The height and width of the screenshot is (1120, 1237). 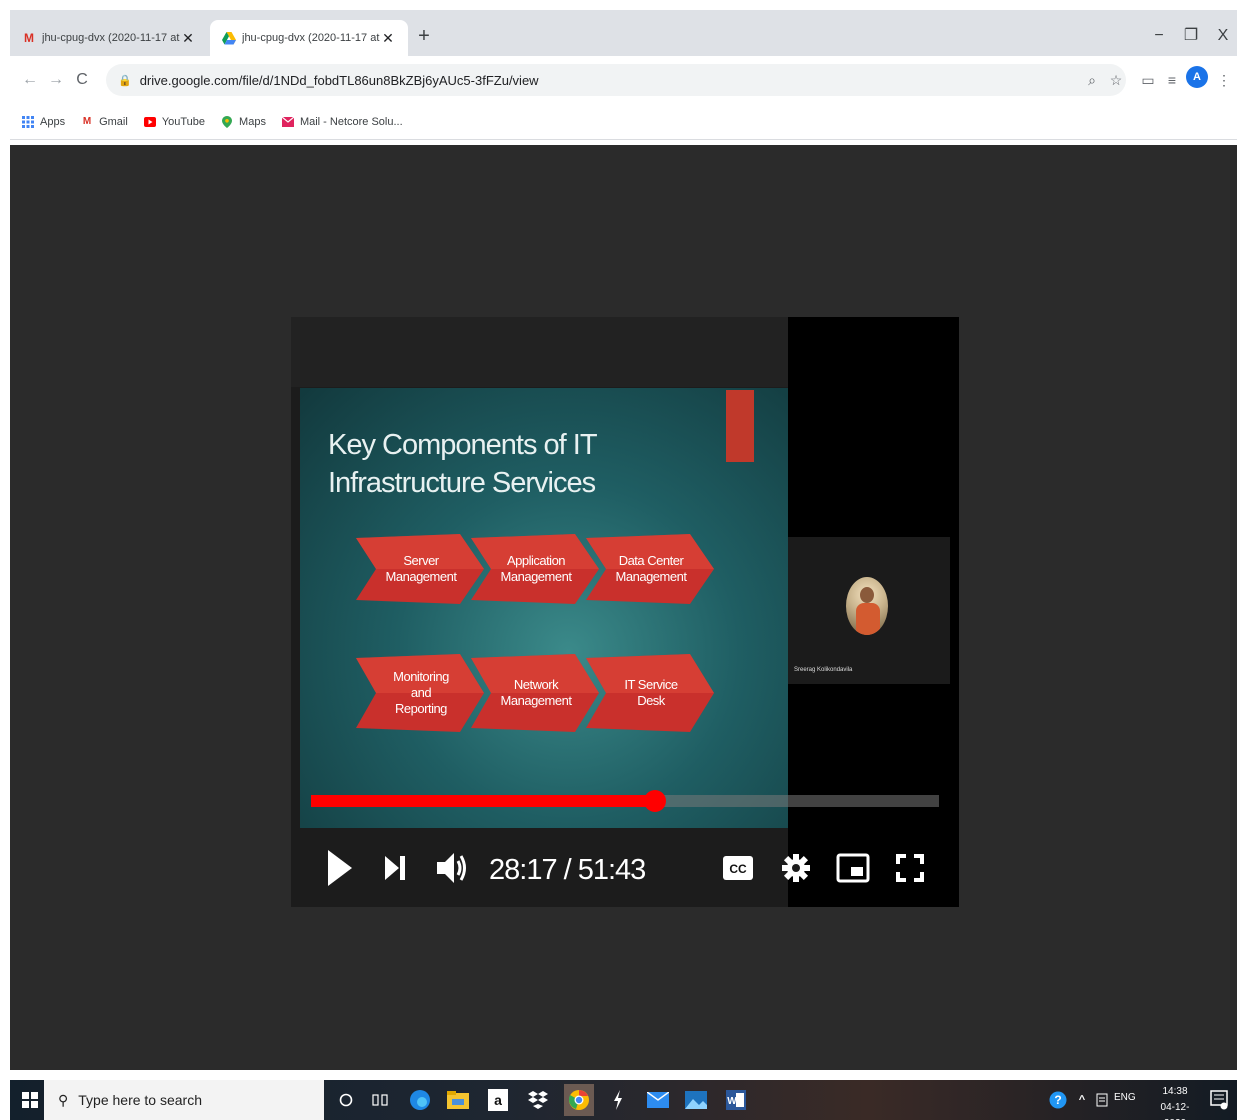 I want to click on lock-icon: 🔒, so click(x=125, y=80).